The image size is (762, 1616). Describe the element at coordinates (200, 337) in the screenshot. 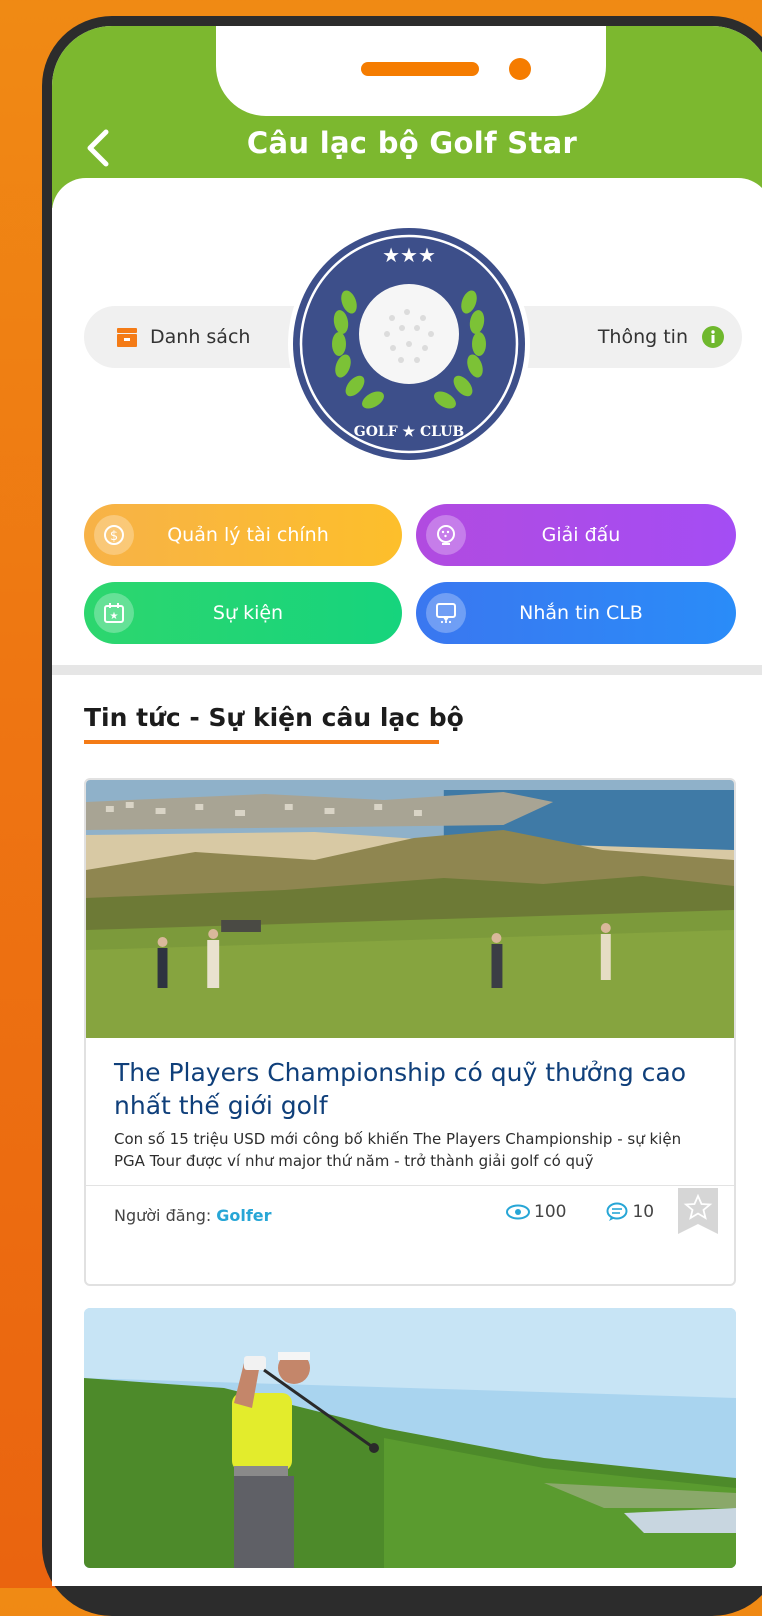

I see `list-label: Danh sách` at that location.